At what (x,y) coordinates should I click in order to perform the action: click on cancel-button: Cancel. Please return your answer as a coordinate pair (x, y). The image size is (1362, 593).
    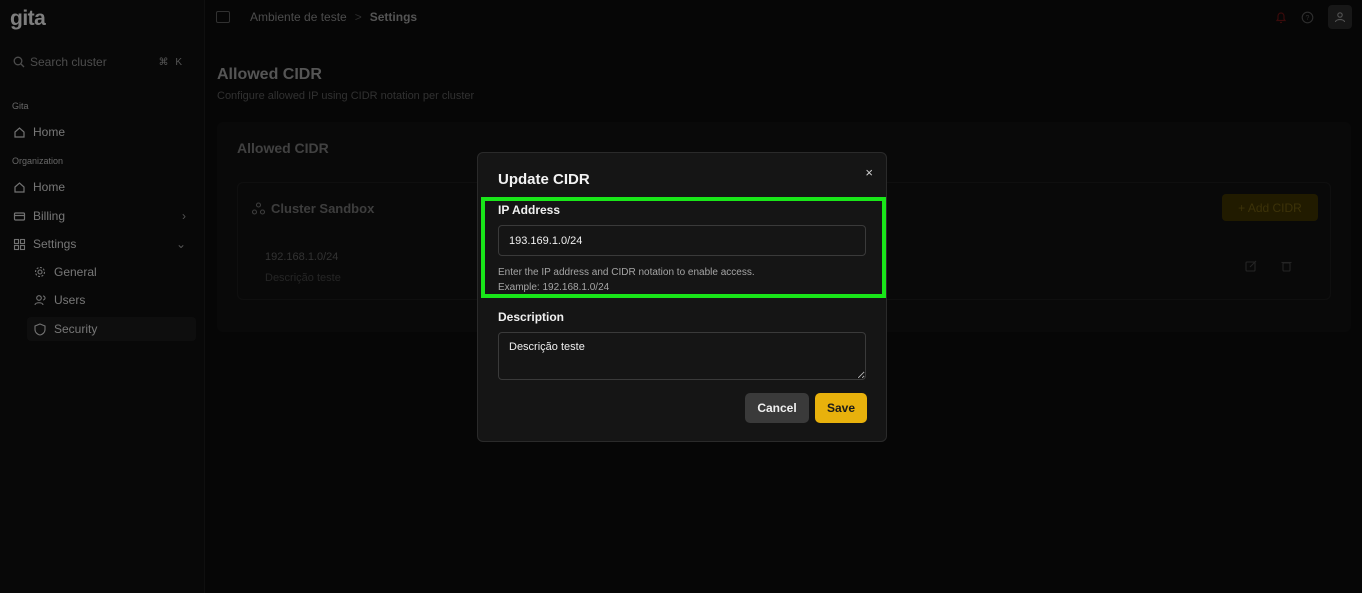
    Looking at the image, I should click on (777, 408).